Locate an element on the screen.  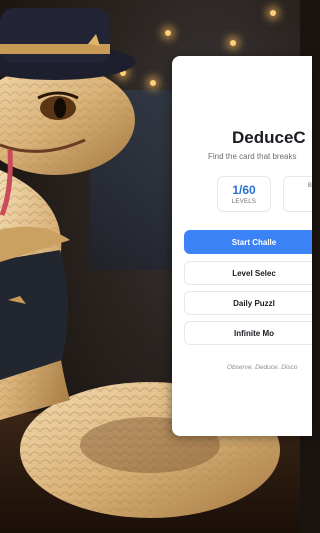
start-challenge-button: Start Challe is located at coordinates (248, 242).